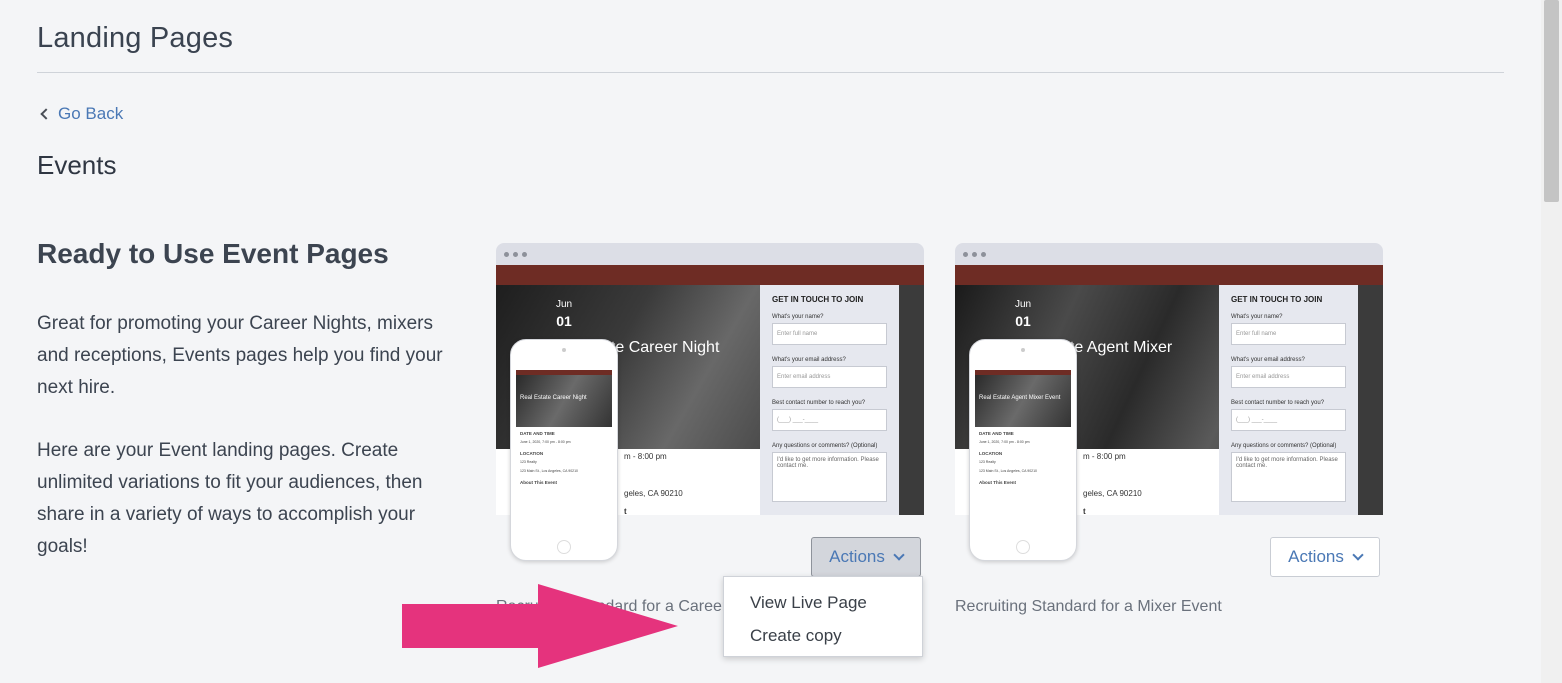 Image resolution: width=1562 pixels, height=683 pixels. Describe the element at coordinates (1551, 341) in the screenshot. I see `vertical-scrollbar` at that location.